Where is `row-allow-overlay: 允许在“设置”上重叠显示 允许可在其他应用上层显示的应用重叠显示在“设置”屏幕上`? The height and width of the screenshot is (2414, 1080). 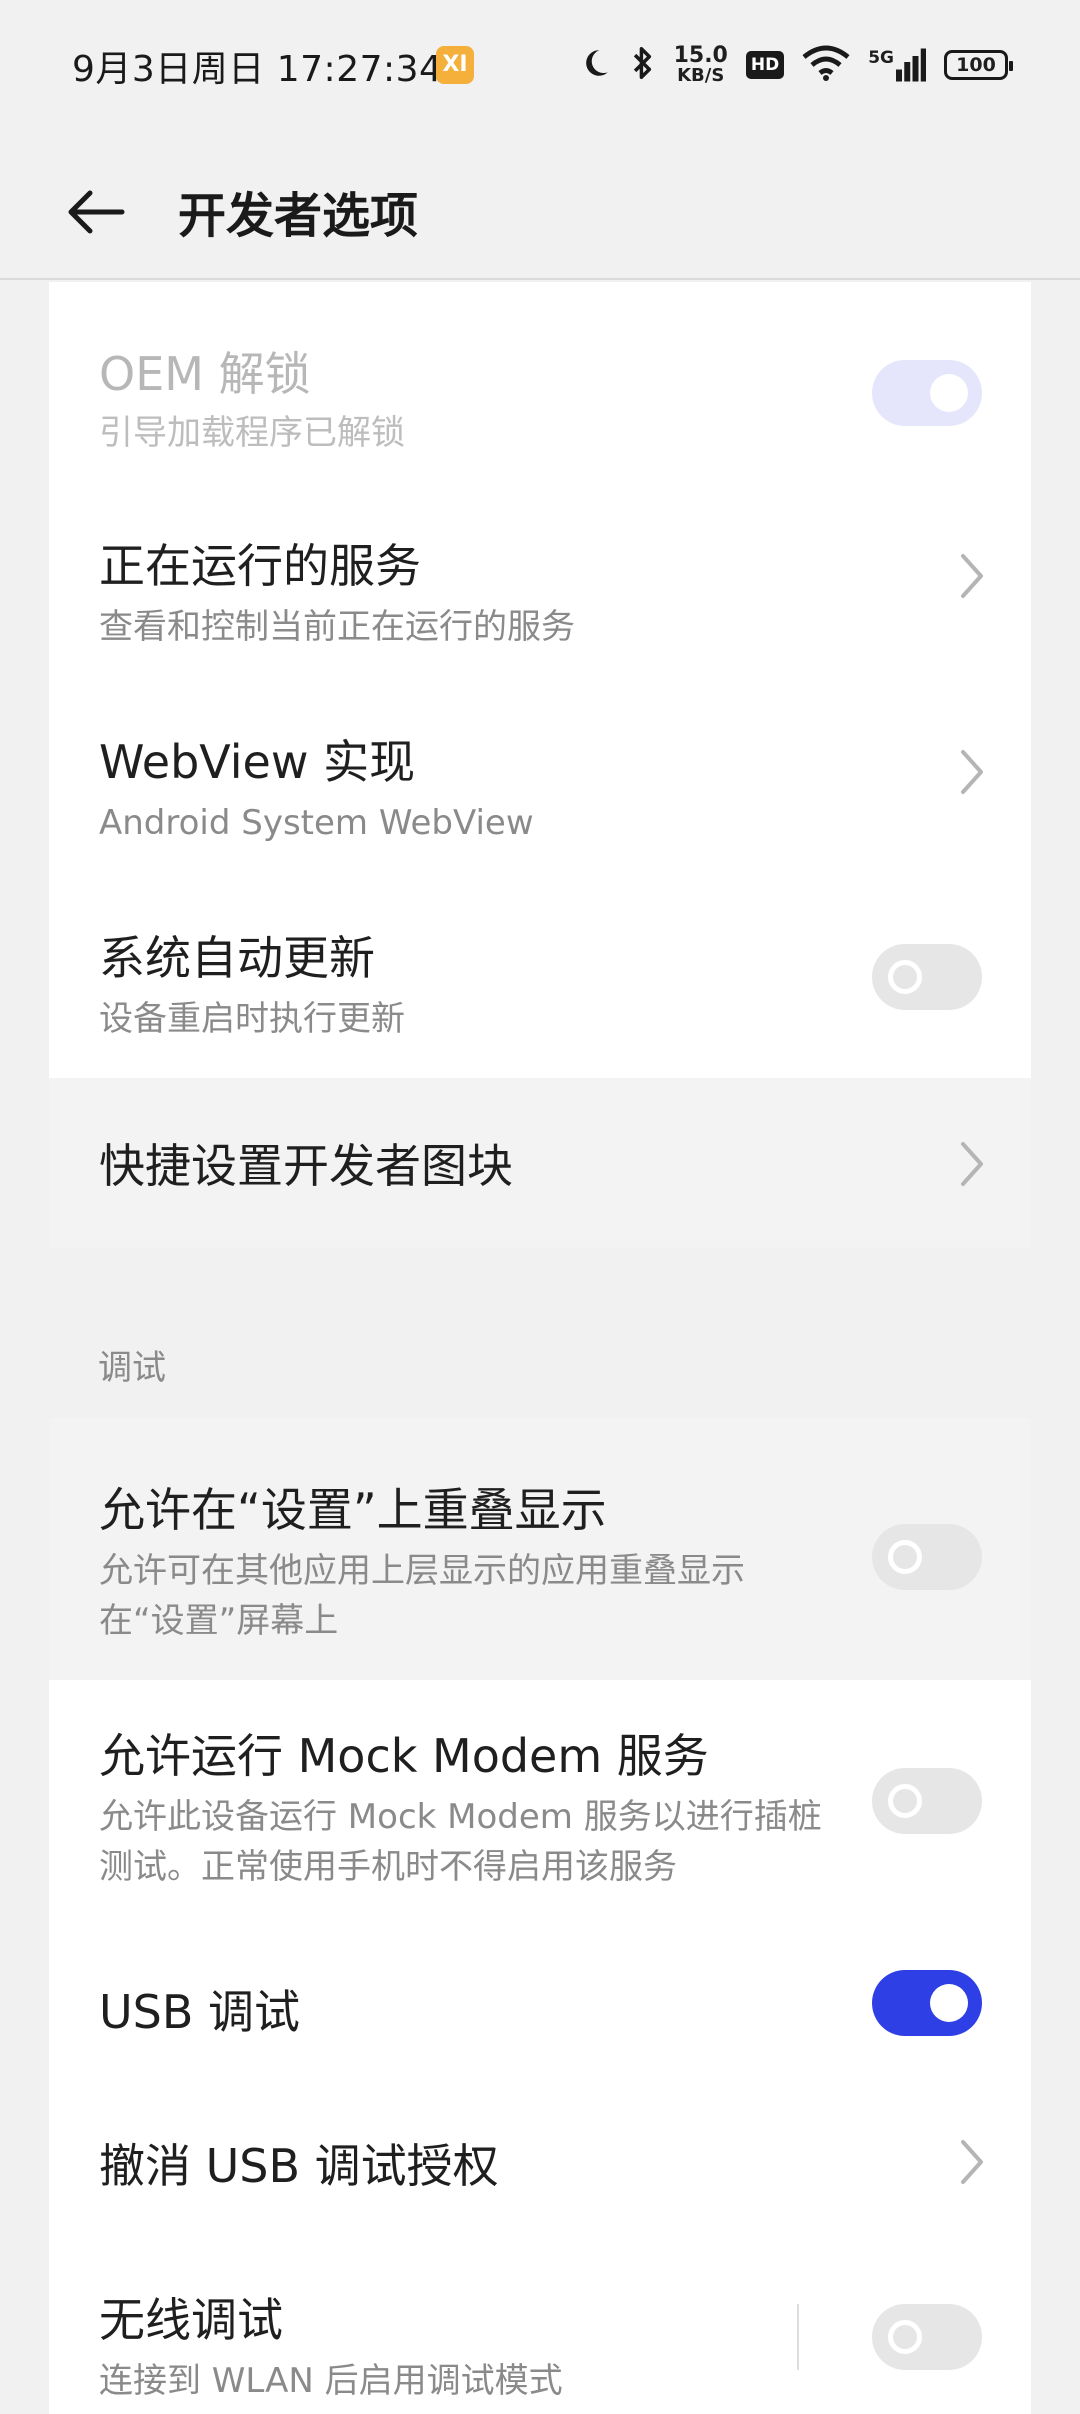 row-allow-overlay: 允许在“设置”上重叠显示 允许可在其他应用上层显示的应用重叠显示在“设置”屏幕上 is located at coordinates (540, 1549).